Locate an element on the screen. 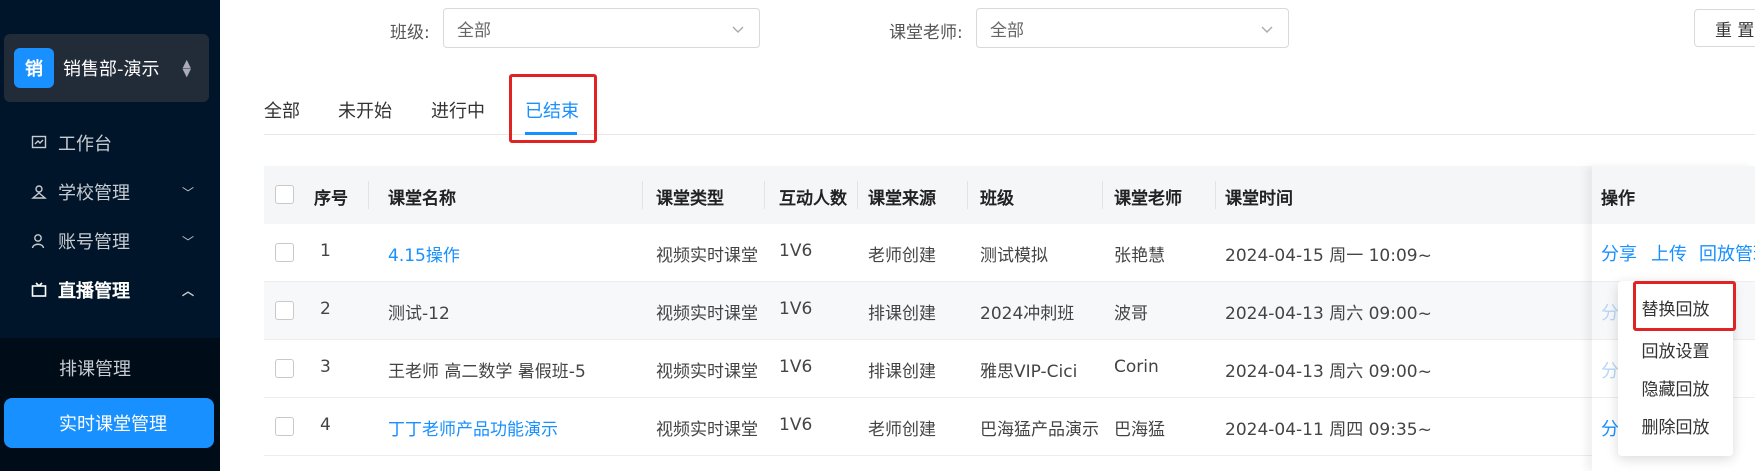 Image resolution: width=1755 pixels, height=471 pixels. class-teacher: 波哥 is located at coordinates (1131, 314).